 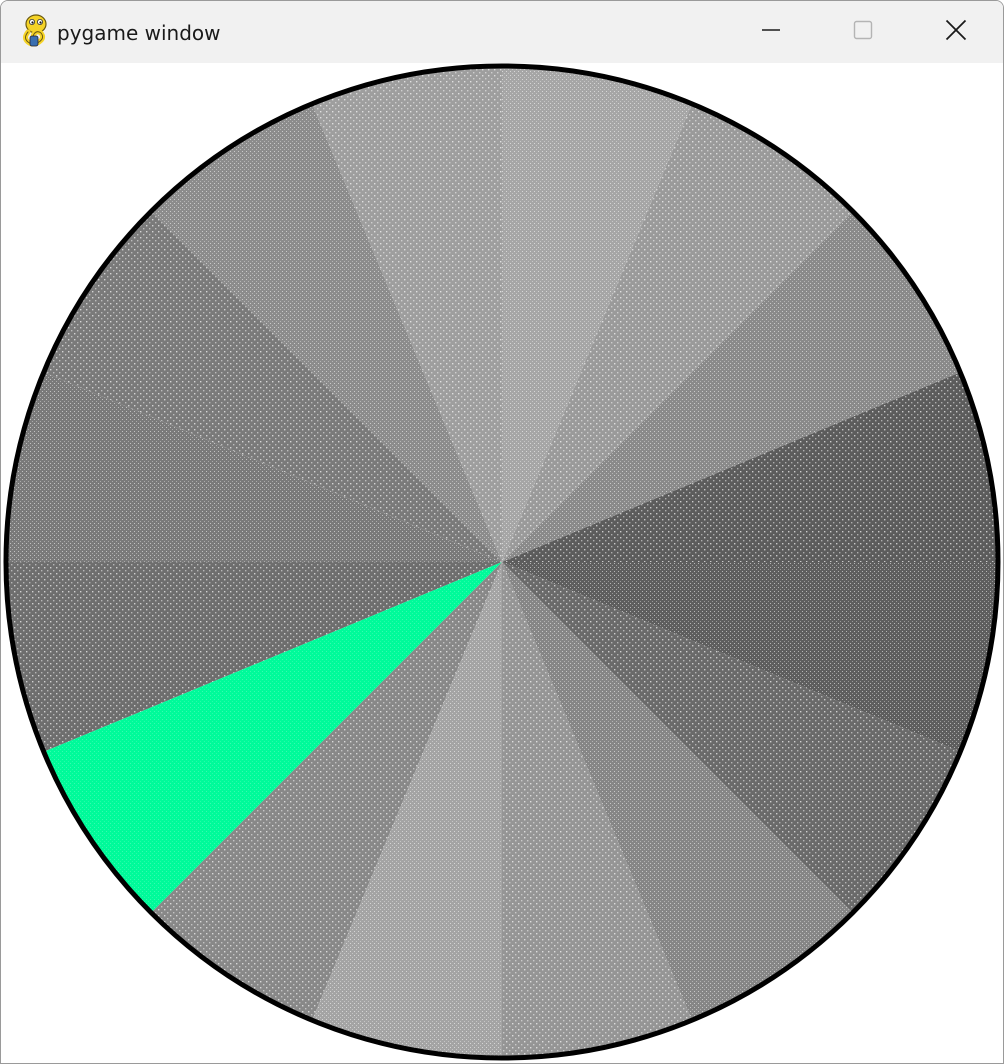 I want to click on maximize-icon, so click(x=863, y=32).